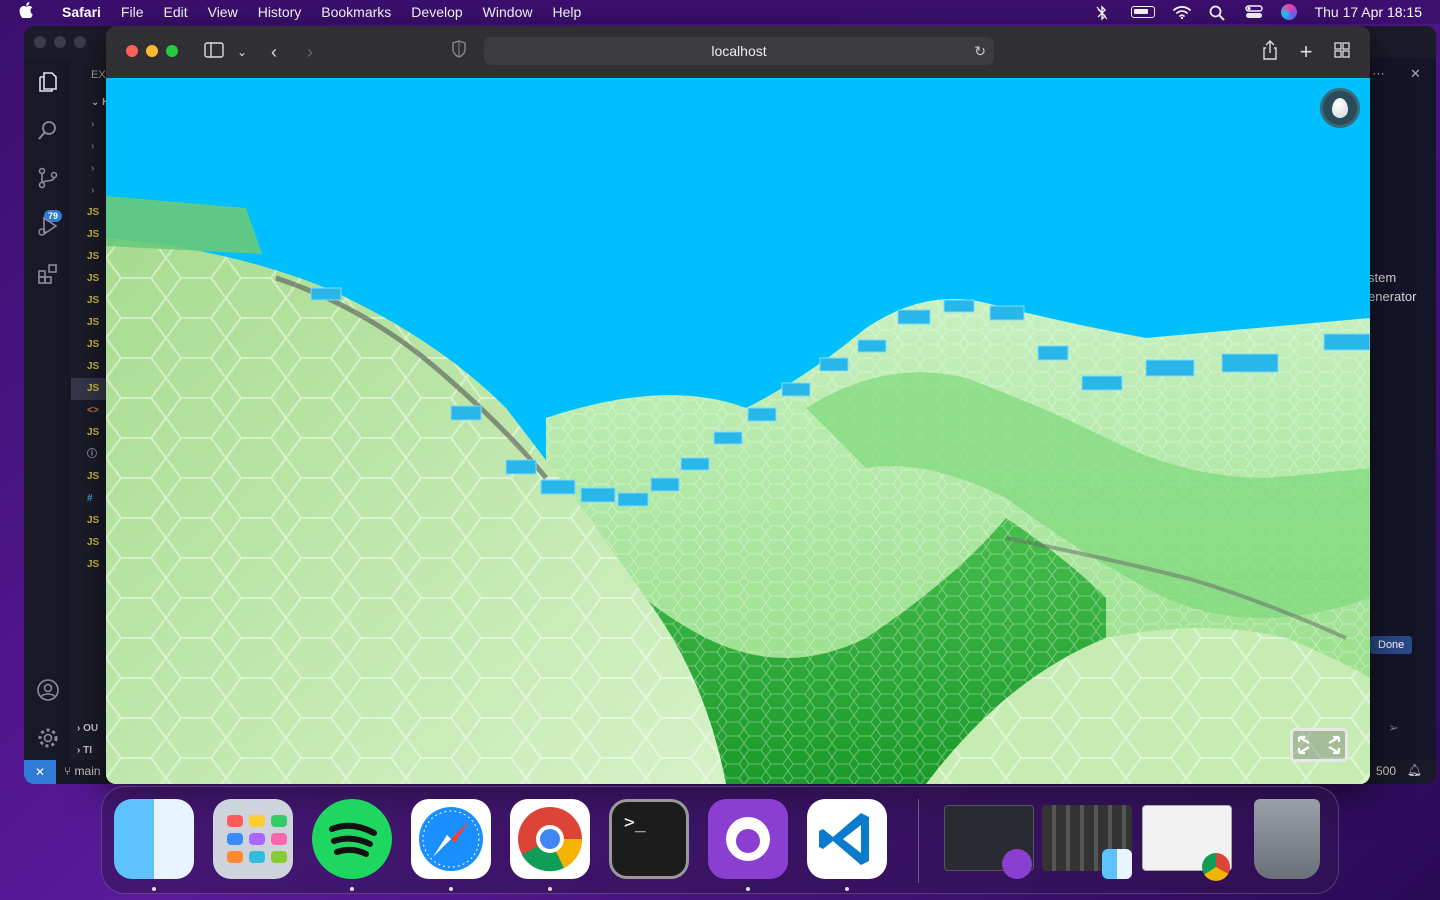 The height and width of the screenshot is (900, 1440). Describe the element at coordinates (175, 12) in the screenshot. I see `menu-edit: Edit` at that location.